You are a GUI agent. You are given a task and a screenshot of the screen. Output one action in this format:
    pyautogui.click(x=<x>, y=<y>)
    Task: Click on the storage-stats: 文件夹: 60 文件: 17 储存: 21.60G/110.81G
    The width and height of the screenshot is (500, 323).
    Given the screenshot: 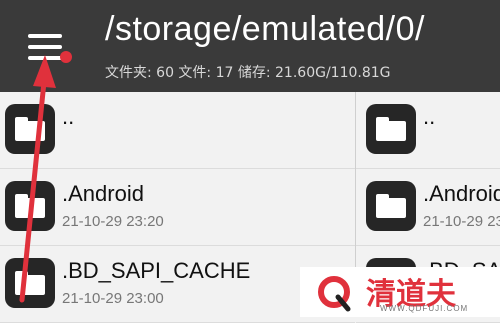 What is the action you would take?
    pyautogui.click(x=248, y=73)
    